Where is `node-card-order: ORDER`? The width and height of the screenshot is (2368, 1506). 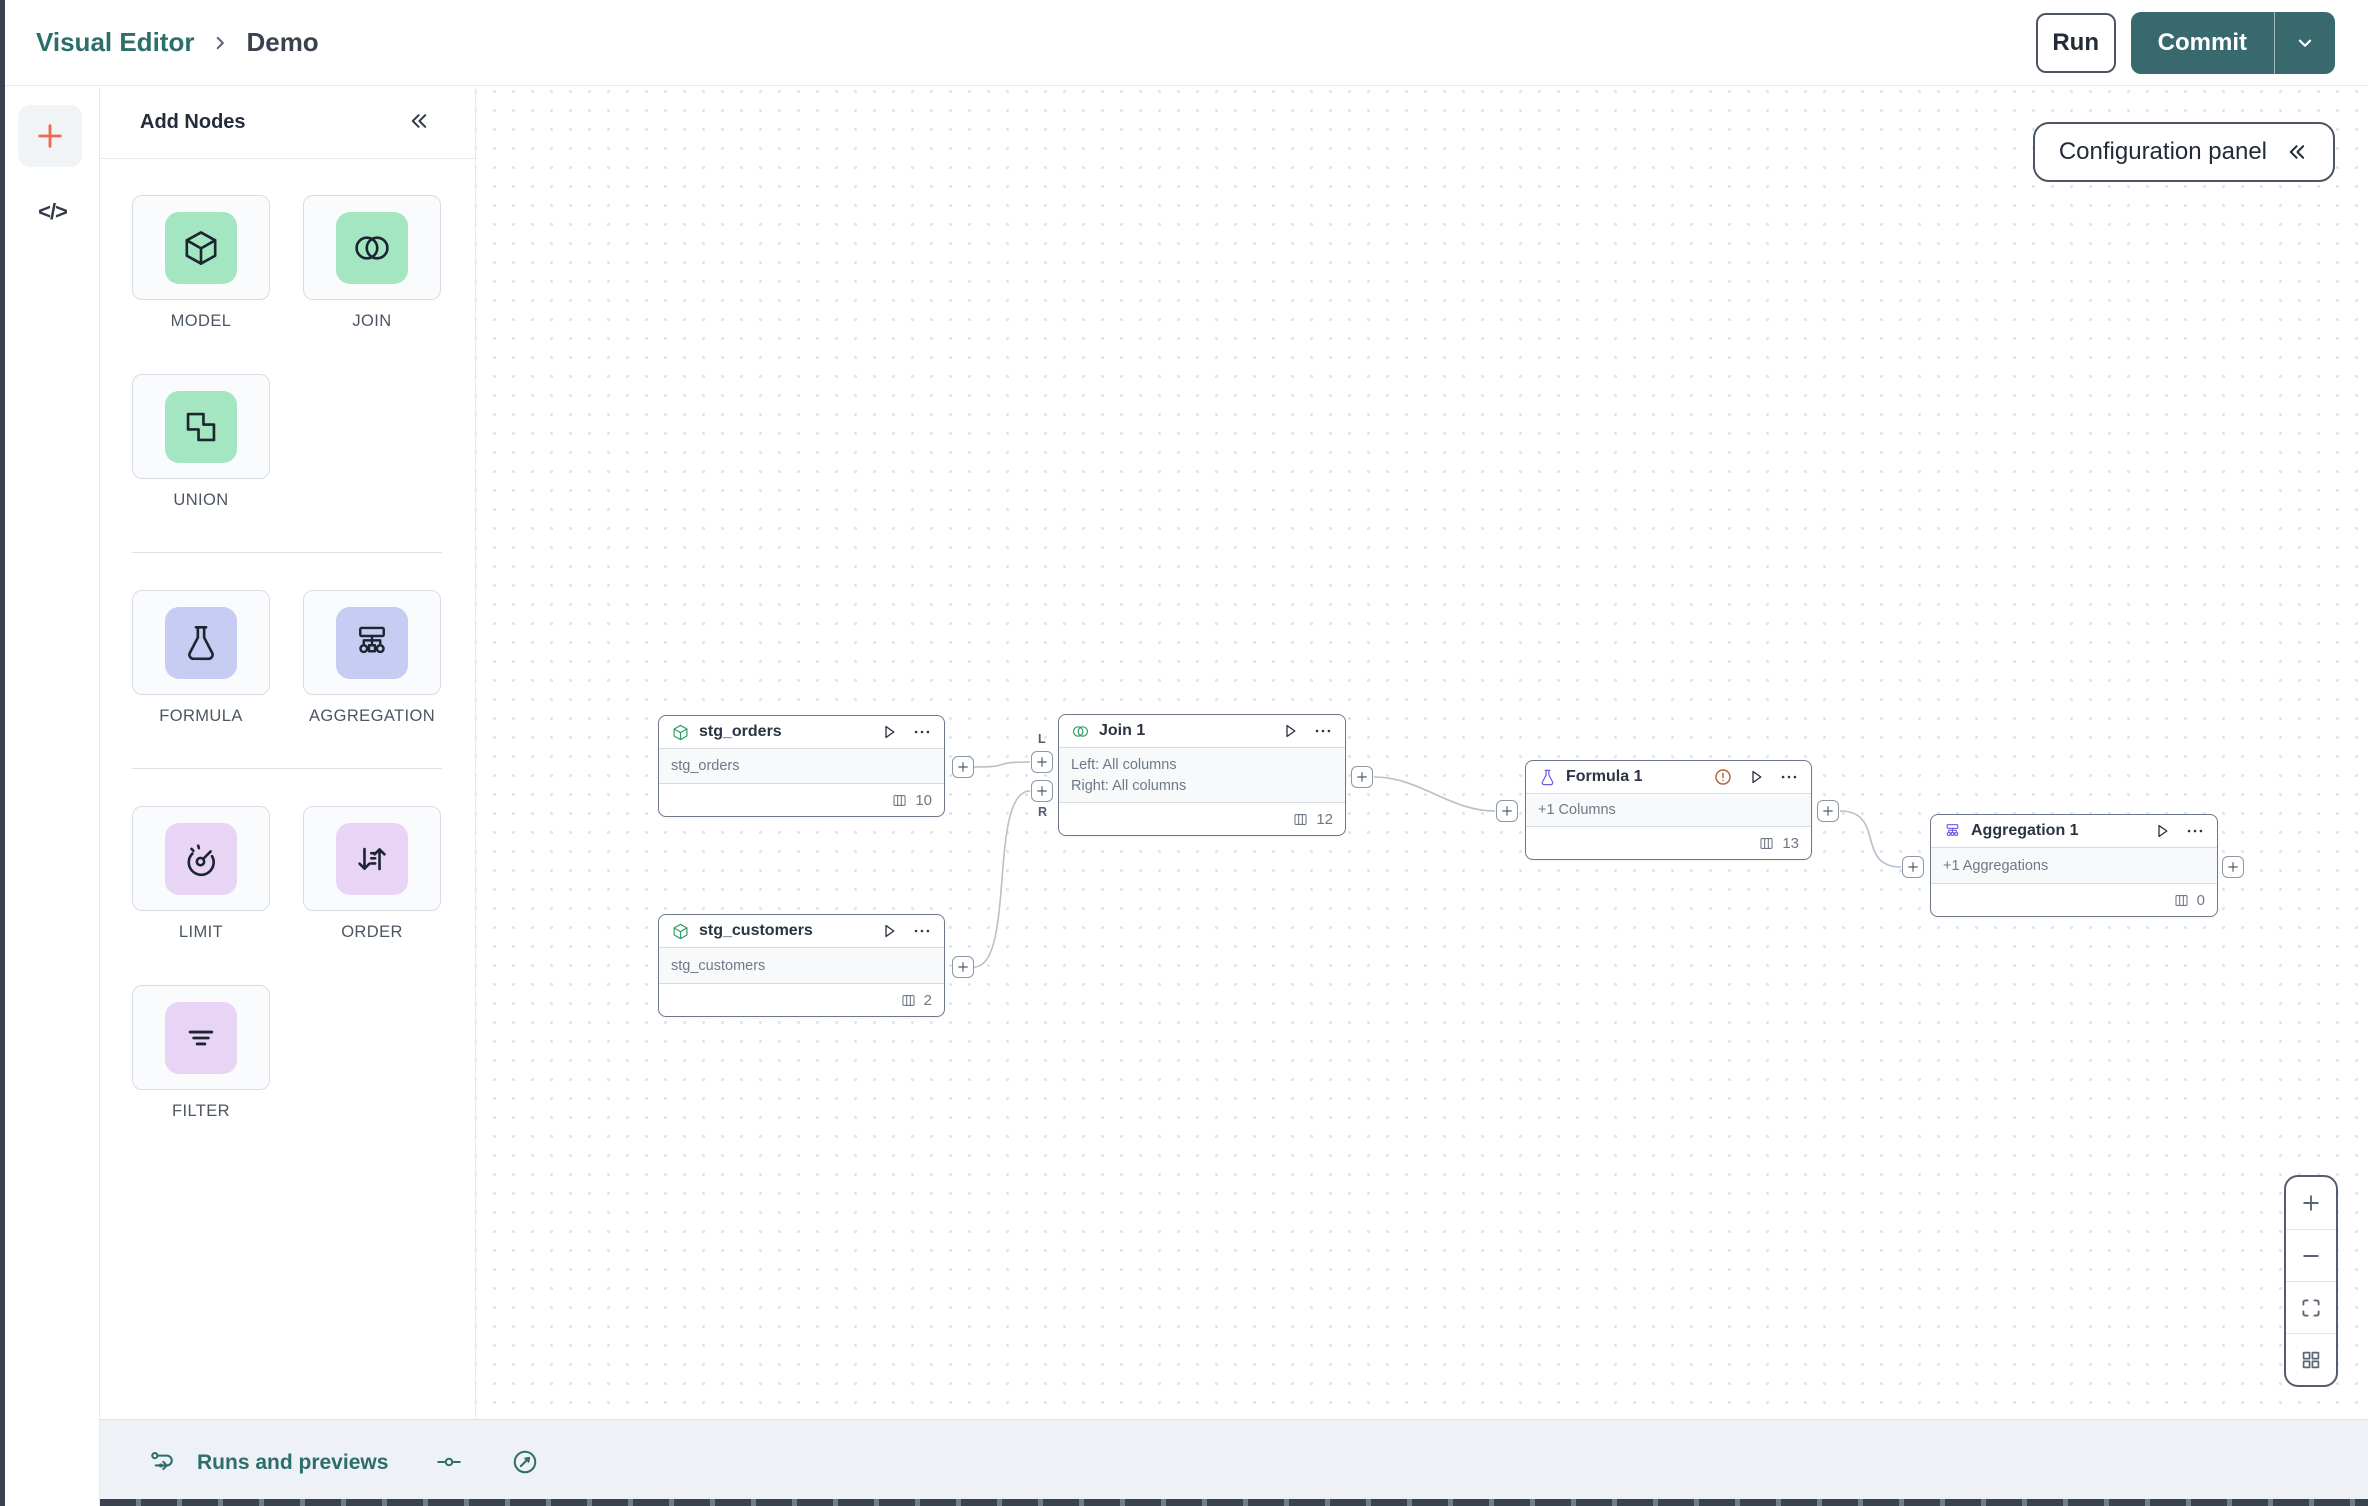 node-card-order: ORDER is located at coordinates (372, 874).